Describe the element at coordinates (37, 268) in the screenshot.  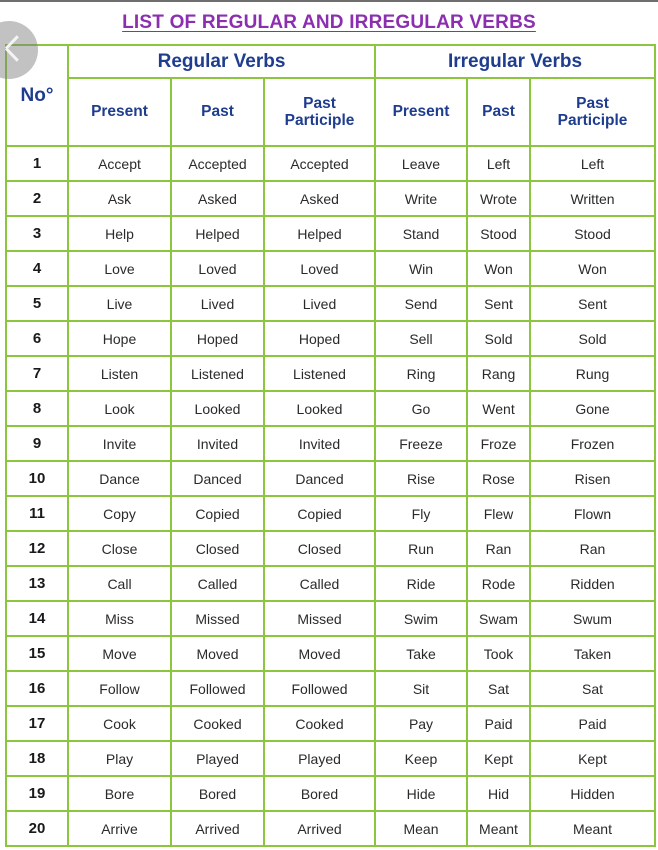
I see `row-number: 4` at that location.